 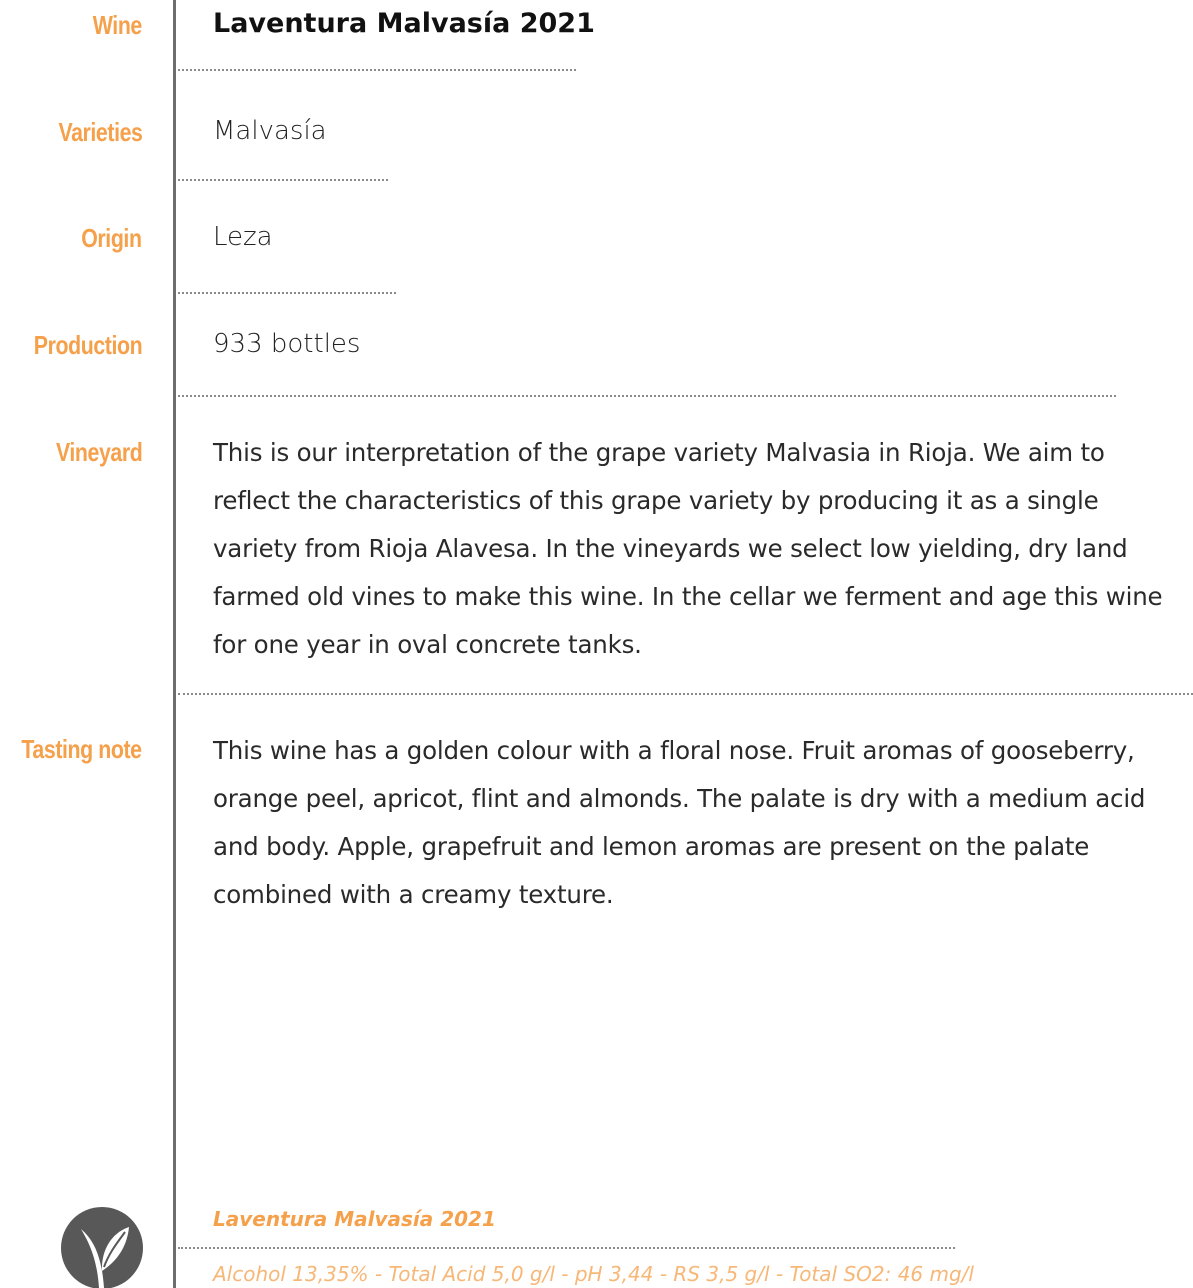 What do you see at coordinates (354, 1219) in the screenshot?
I see `footer-wine-name: Laventura Malvasía 2021` at bounding box center [354, 1219].